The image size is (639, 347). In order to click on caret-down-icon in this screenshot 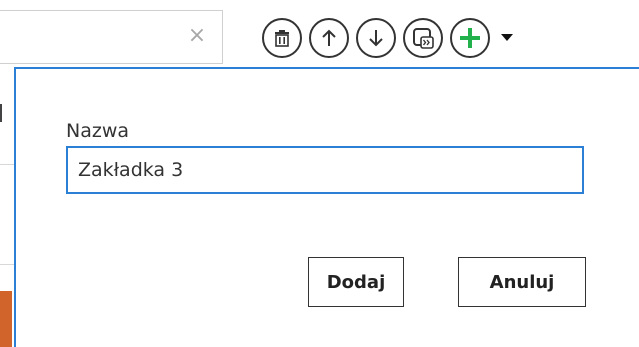, I will do `click(507, 37)`.